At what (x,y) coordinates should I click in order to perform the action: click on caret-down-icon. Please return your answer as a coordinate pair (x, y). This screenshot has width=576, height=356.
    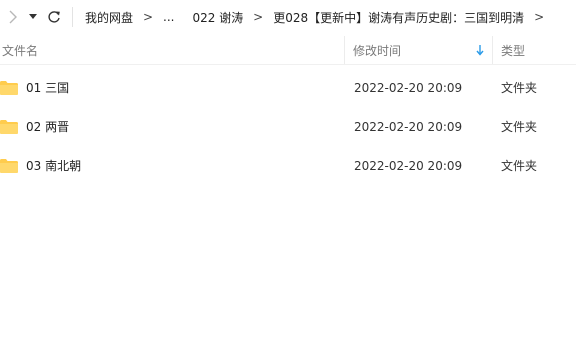
    Looking at the image, I should click on (33, 16).